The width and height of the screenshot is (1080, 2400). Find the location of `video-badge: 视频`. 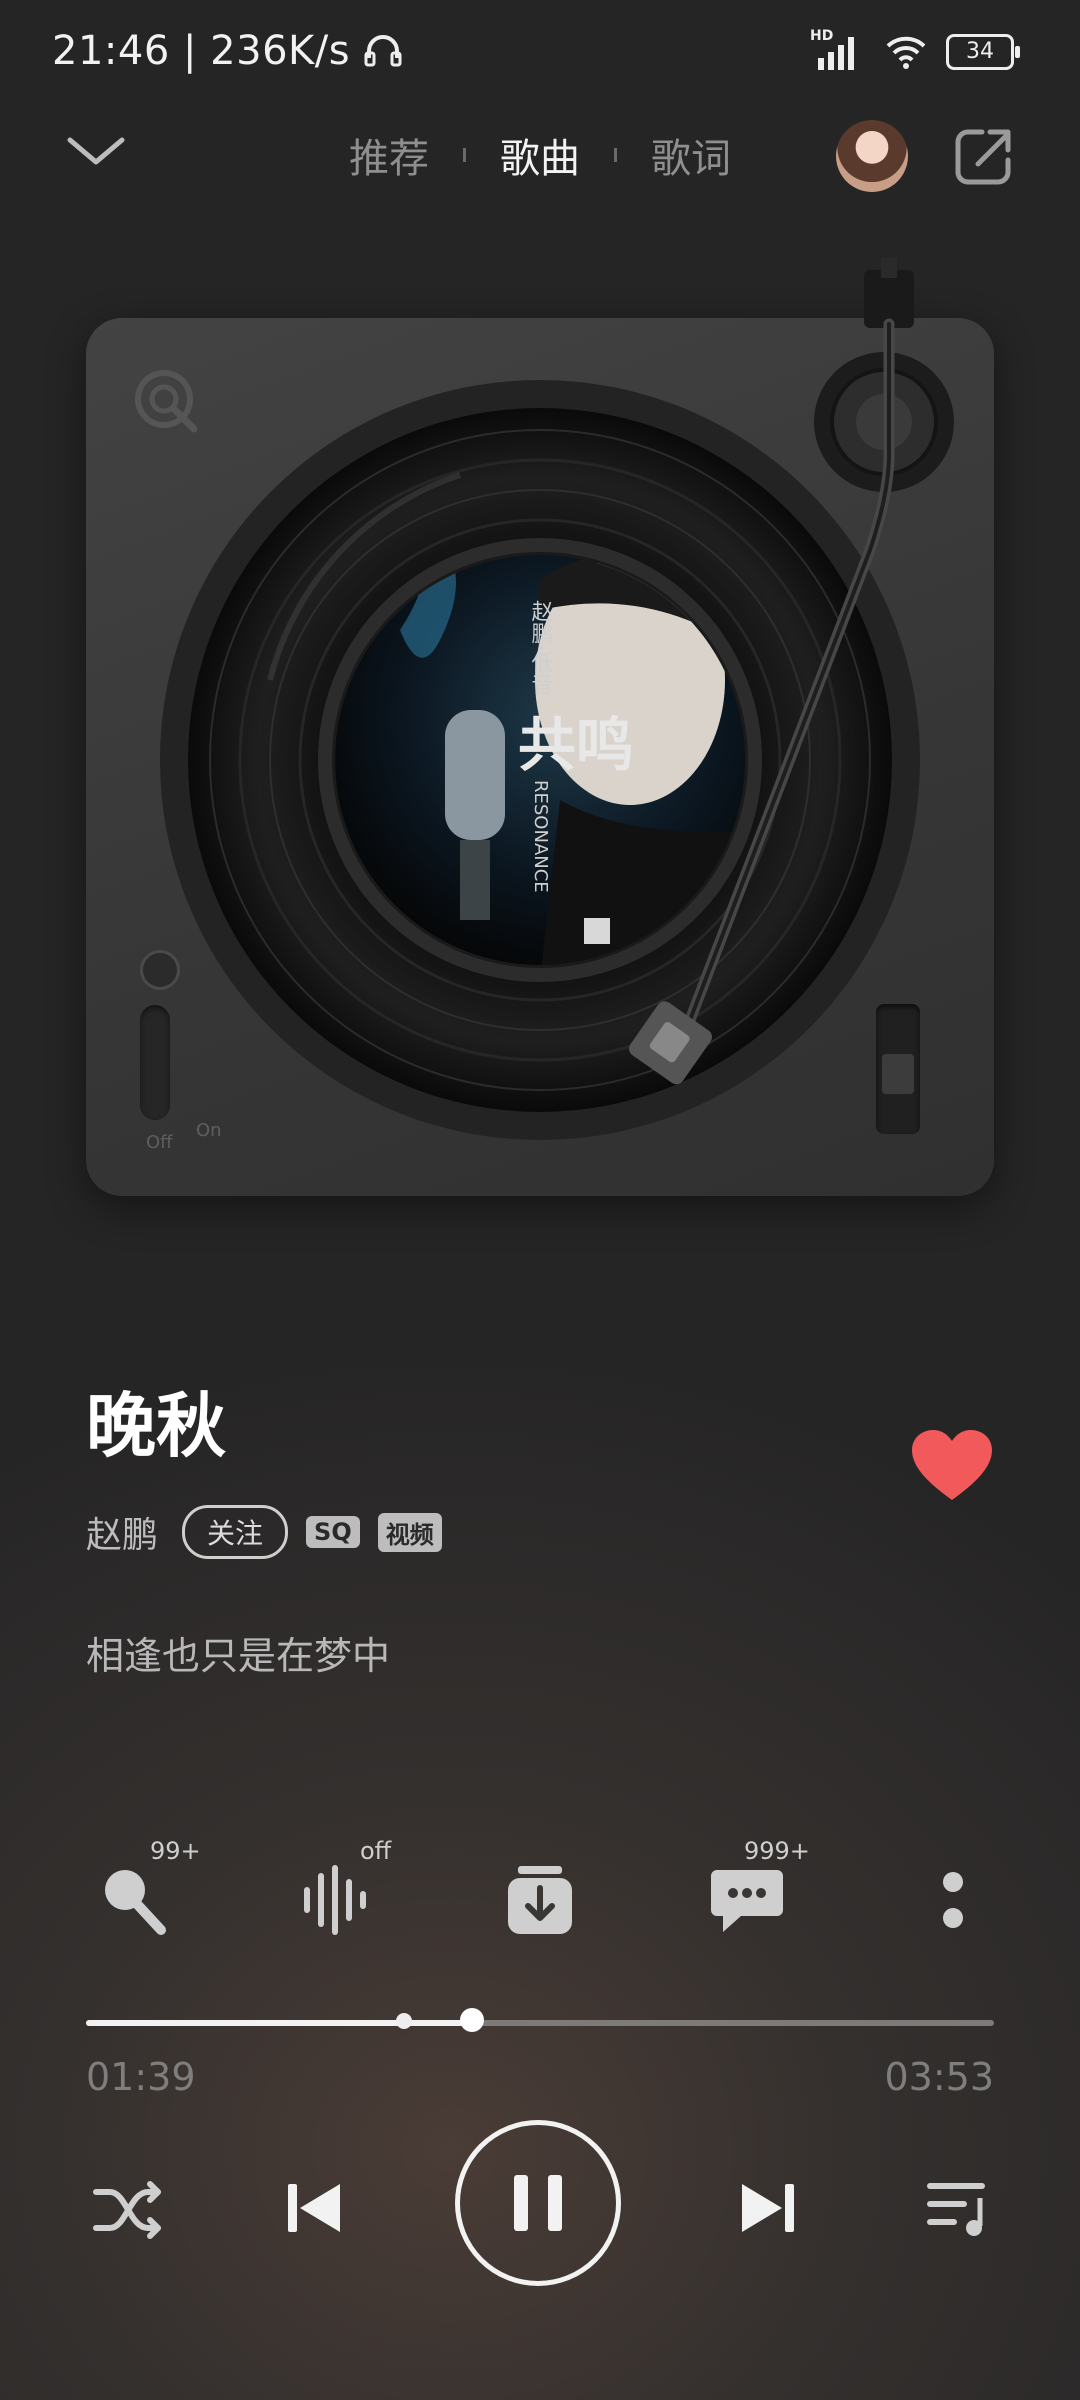

video-badge: 视频 is located at coordinates (409, 1532).